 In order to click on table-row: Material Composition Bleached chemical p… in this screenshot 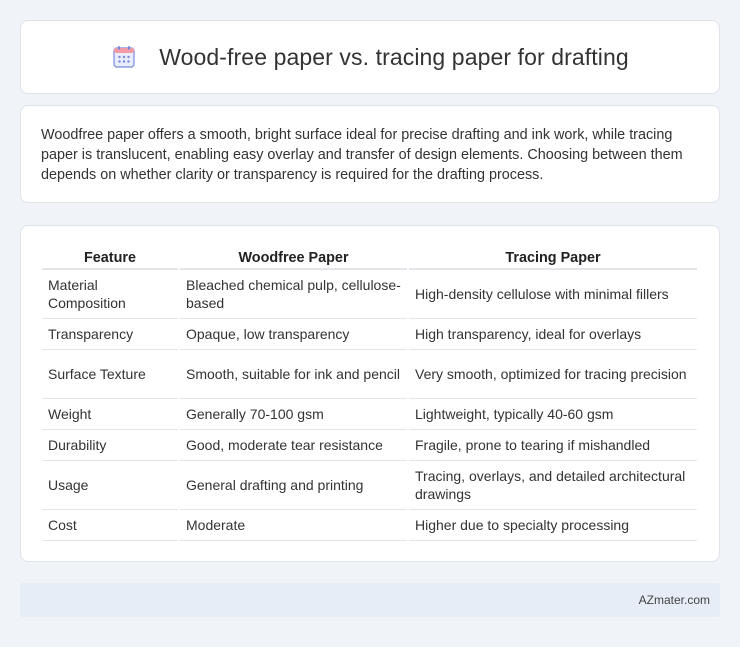, I will do `click(369, 294)`.